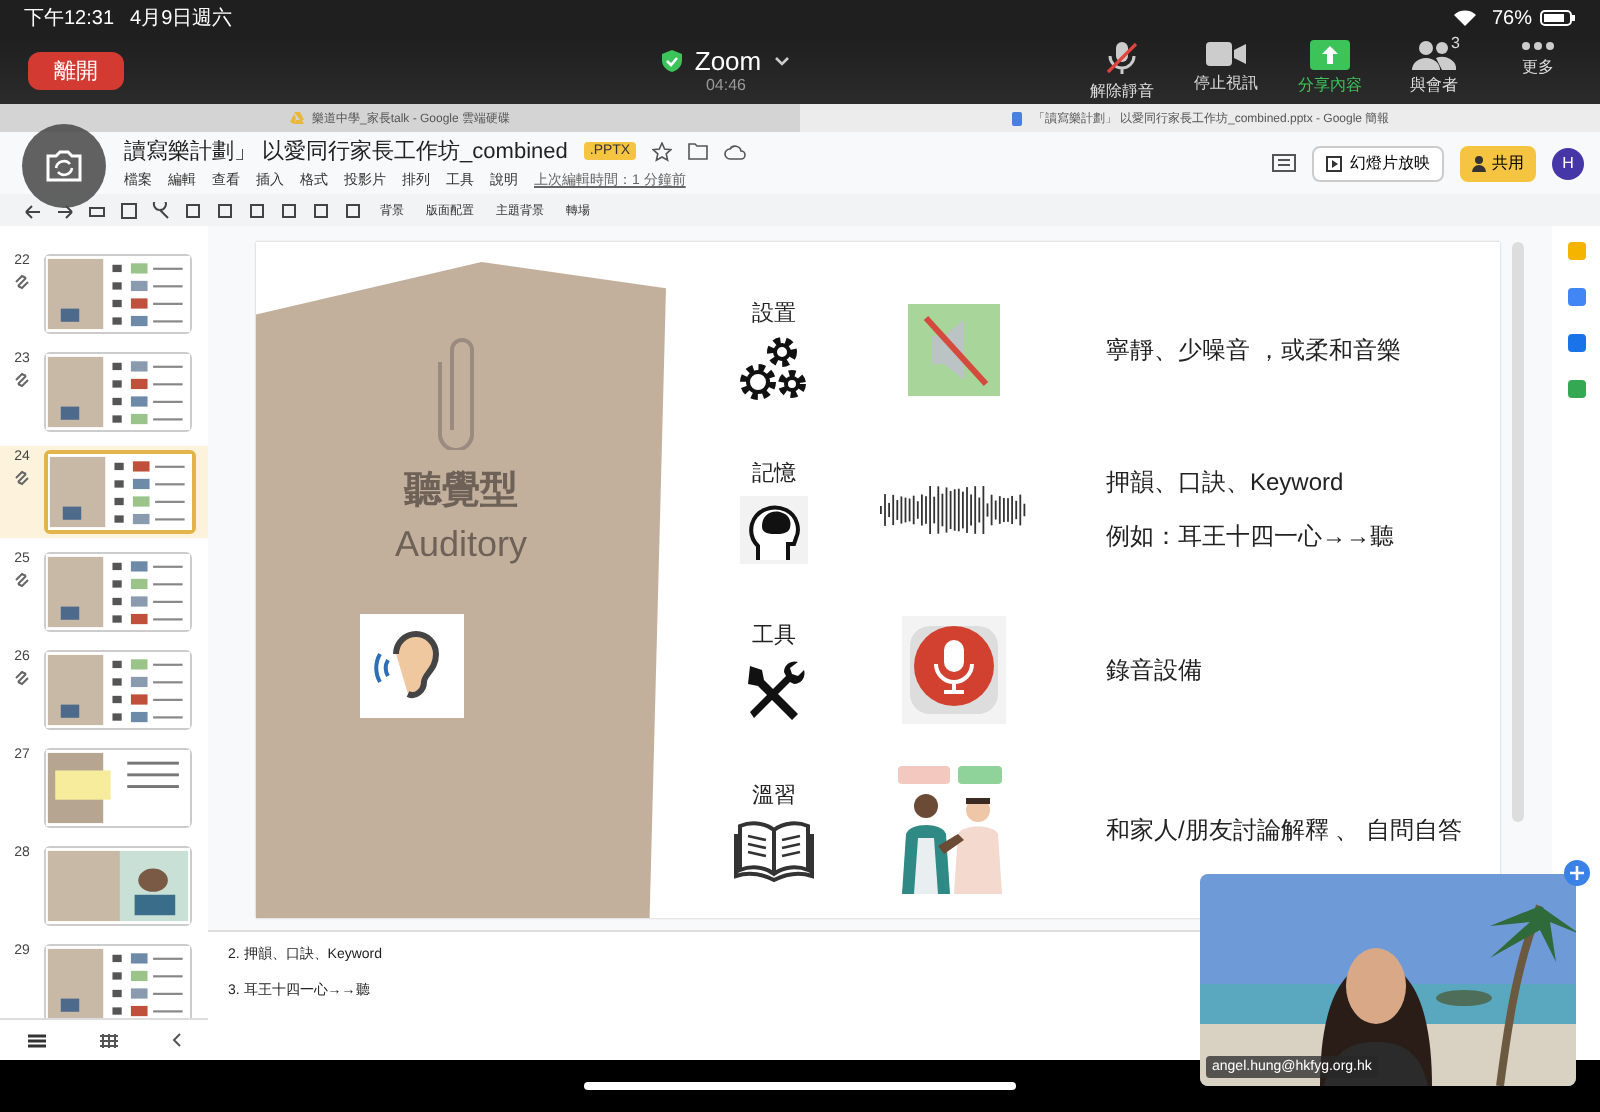 This screenshot has height=1112, width=1600. What do you see at coordinates (64, 166) in the screenshot?
I see `camera-switch-icon` at bounding box center [64, 166].